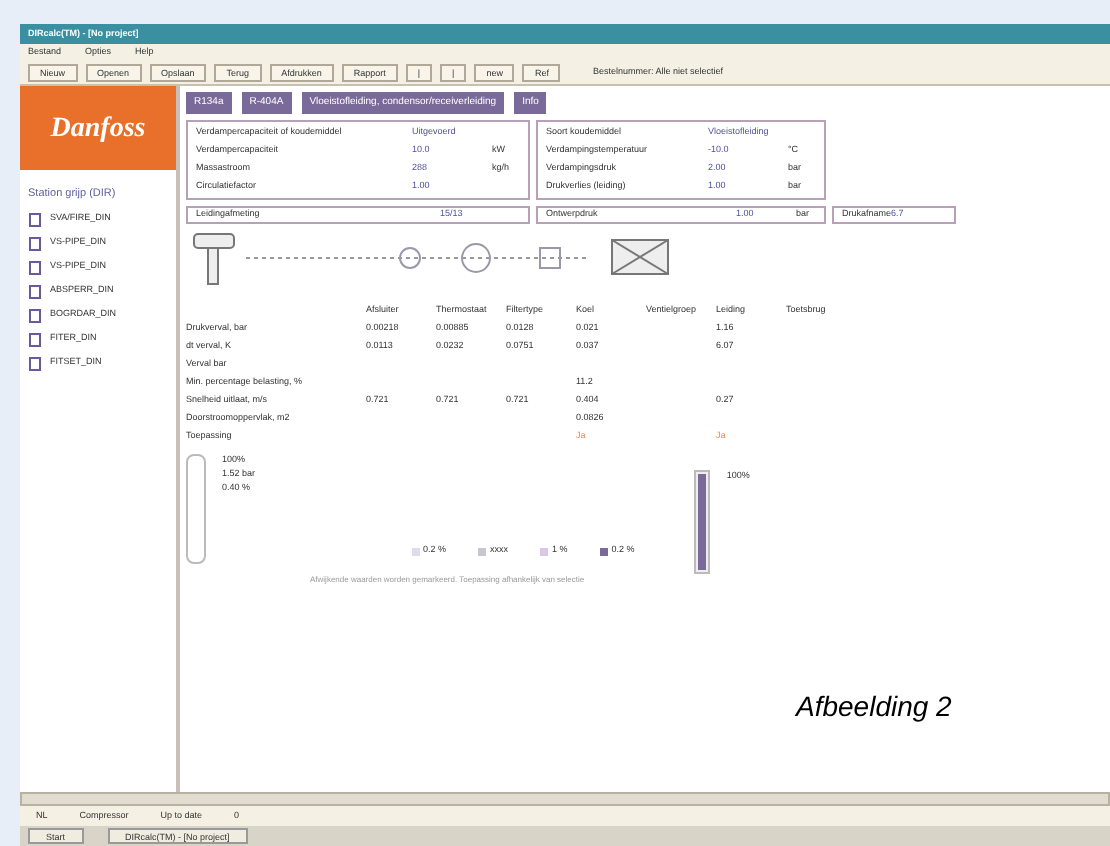  What do you see at coordinates (565, 799) in the screenshot?
I see `horizontal-scrollbar` at bounding box center [565, 799].